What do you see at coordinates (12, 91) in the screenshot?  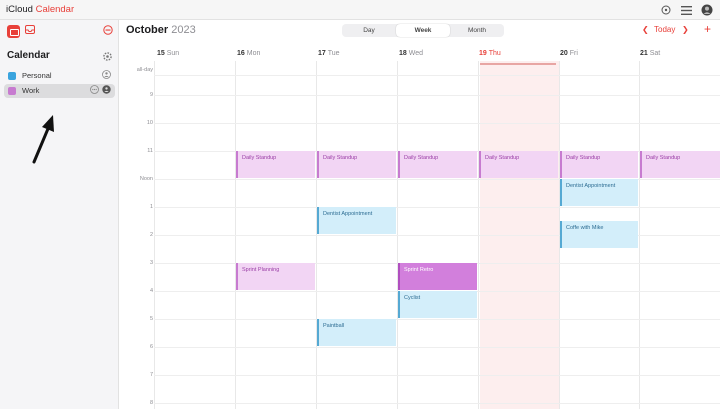 I see `work-checkbox` at bounding box center [12, 91].